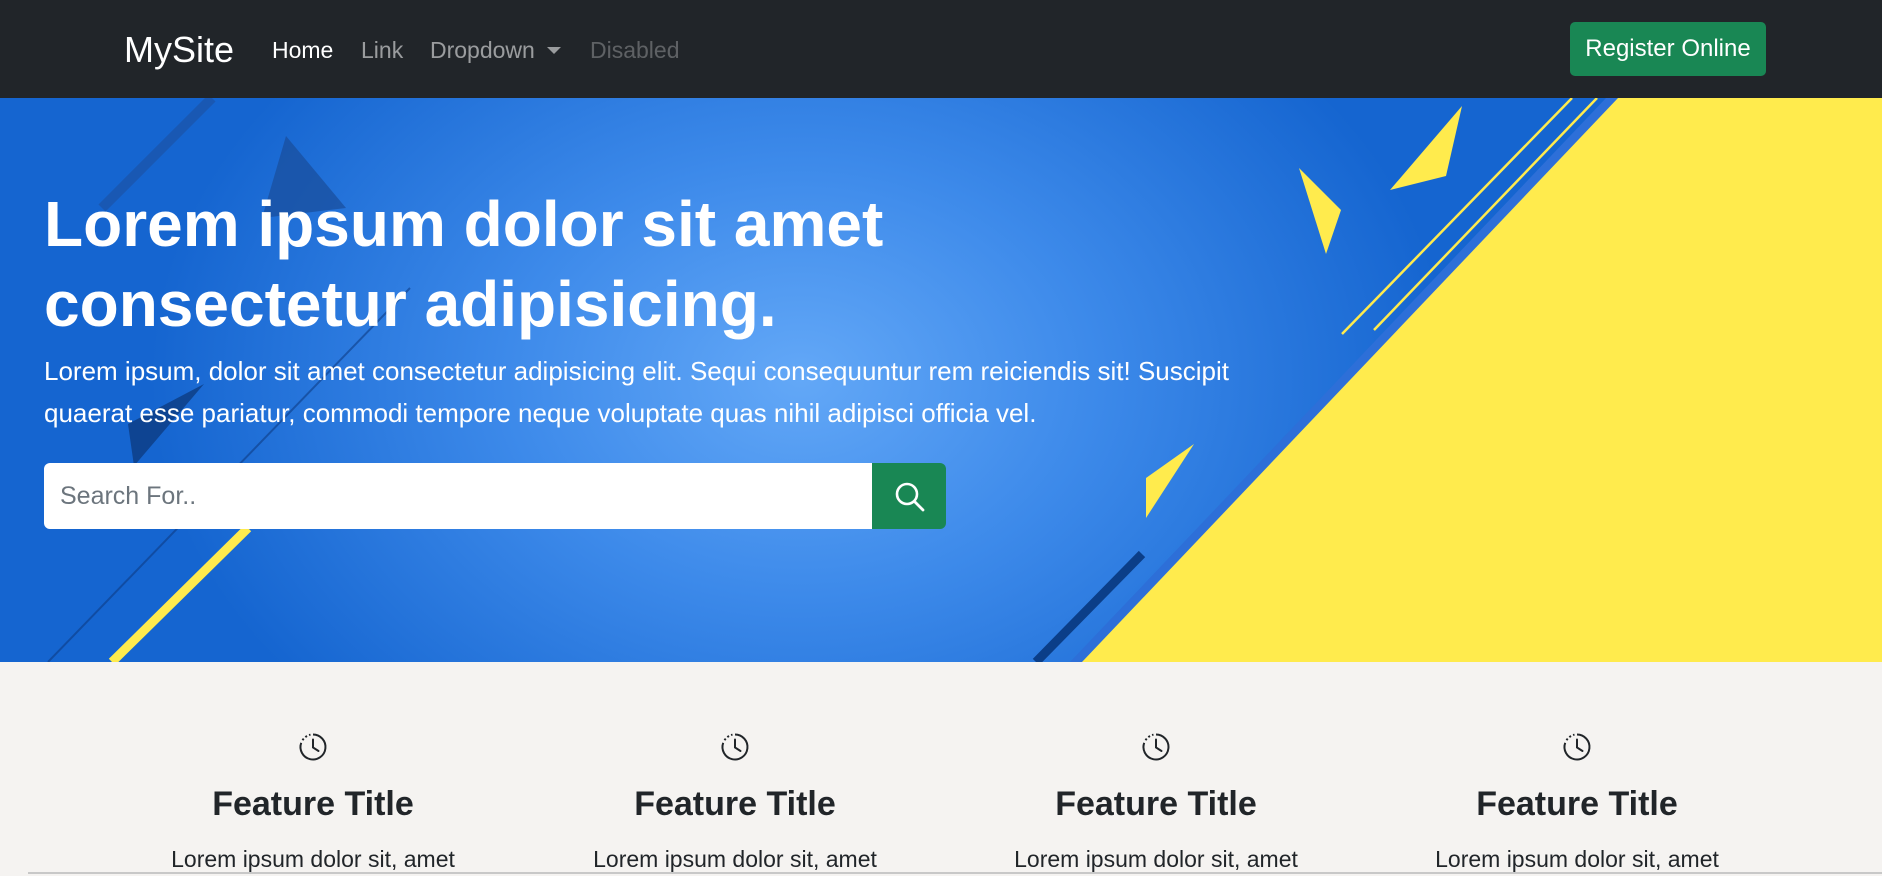  I want to click on nav-dropdown: Dropdown, so click(495, 50).